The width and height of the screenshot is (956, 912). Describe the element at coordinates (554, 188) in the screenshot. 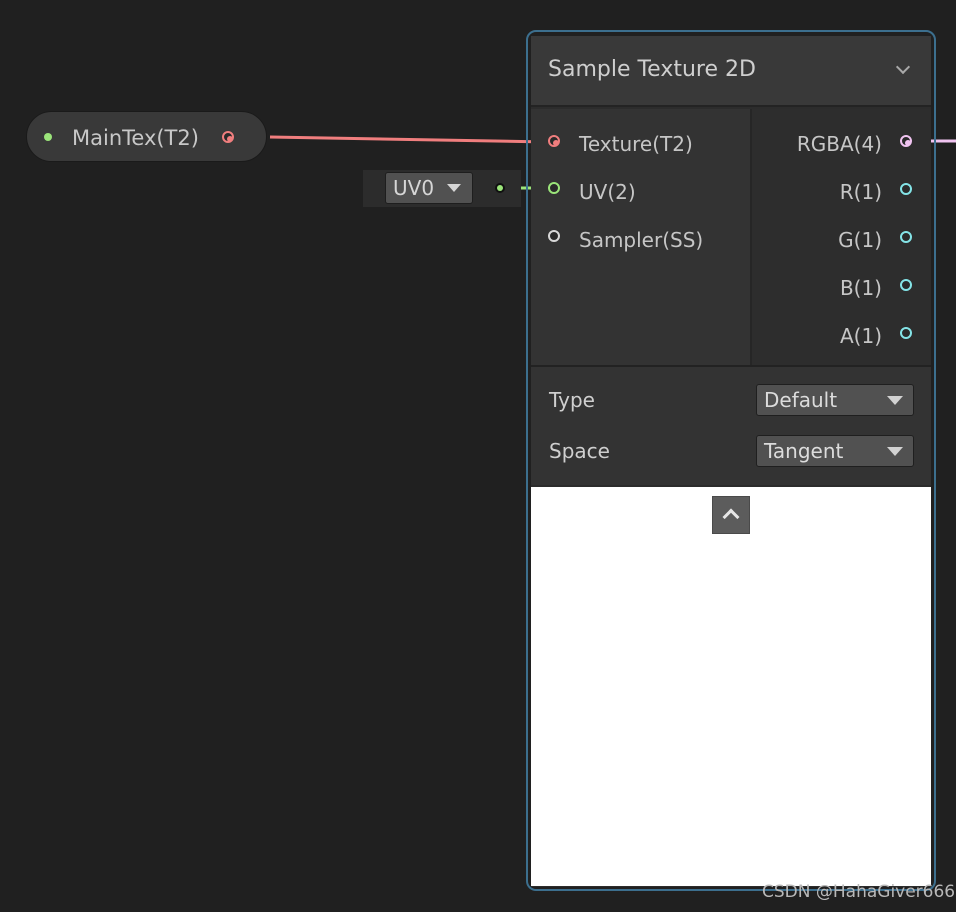

I see `uv-input-port` at that location.